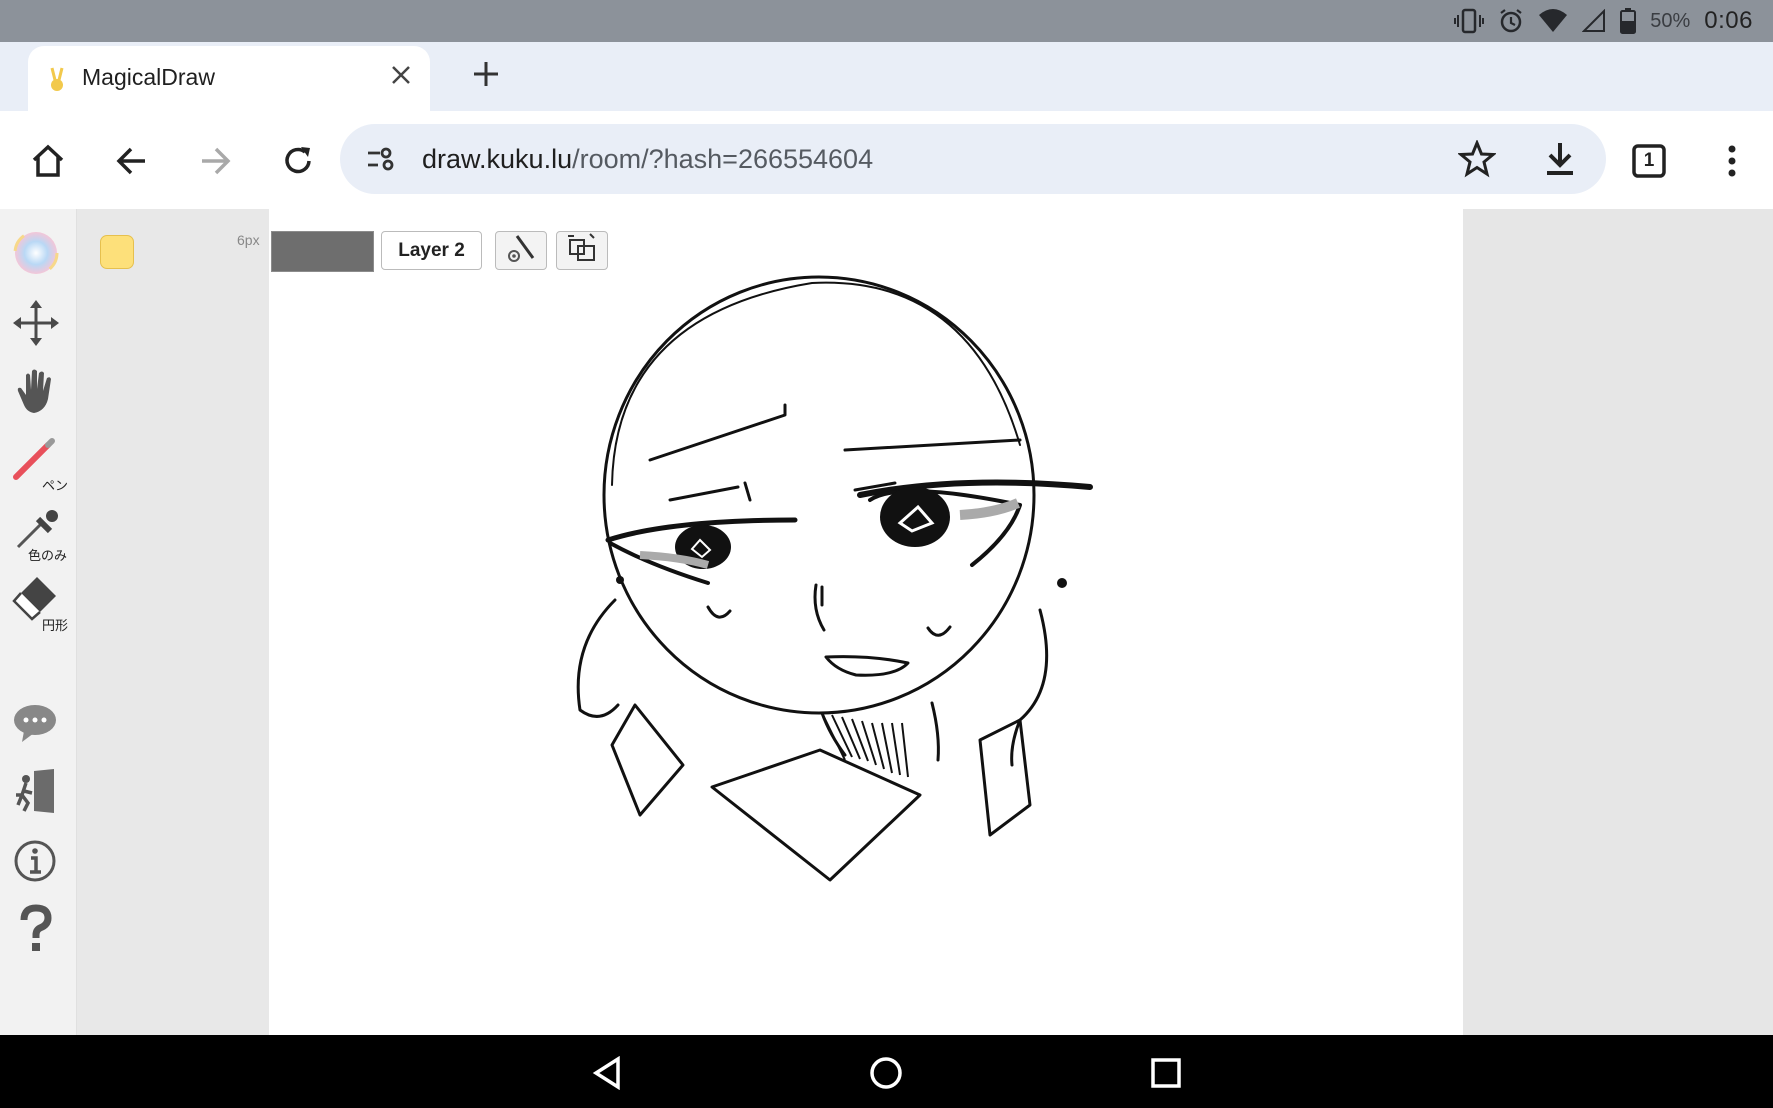  I want to click on omnibox: draw.kuku.lu/room/?hash=266554604, so click(973, 159).